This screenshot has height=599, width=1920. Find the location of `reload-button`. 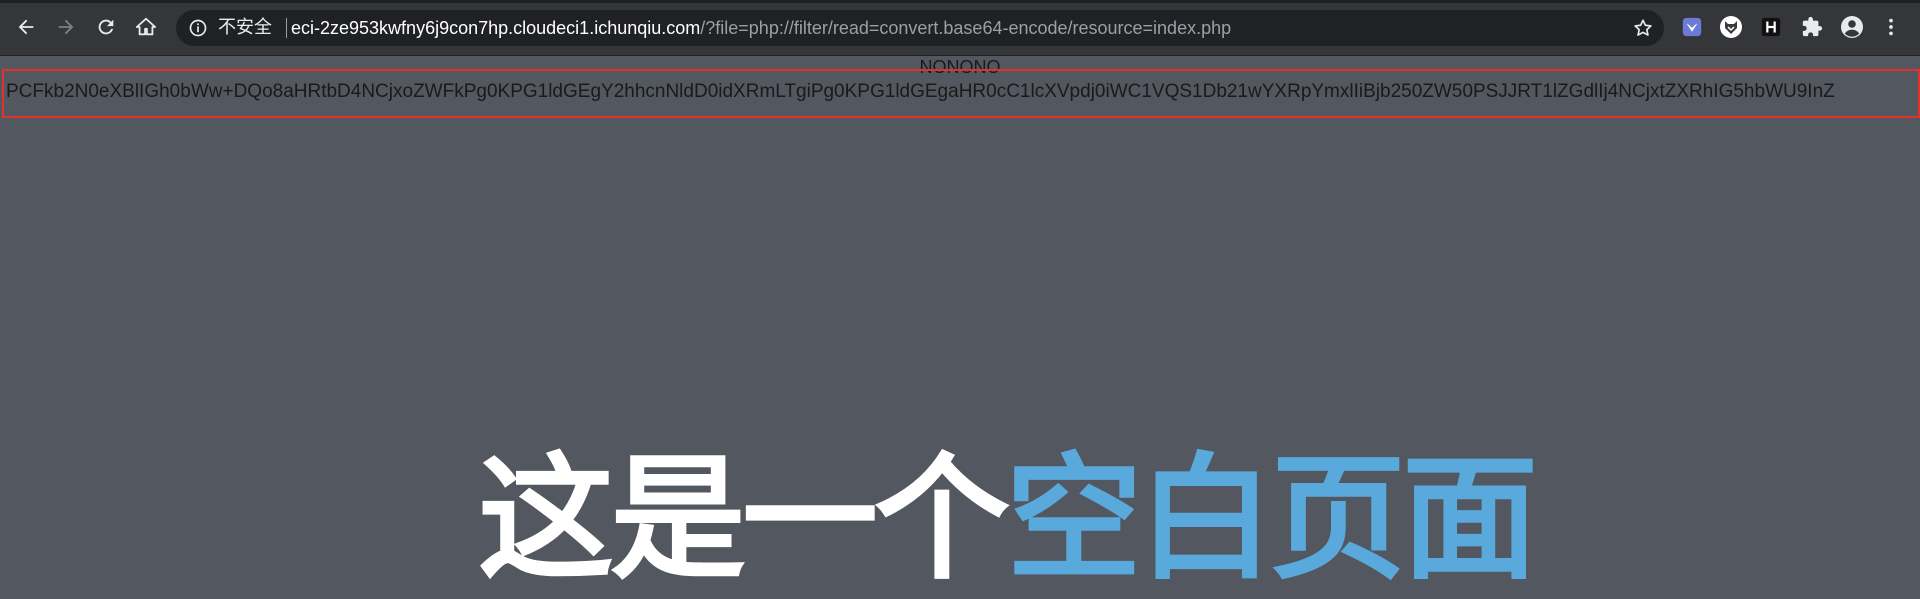

reload-button is located at coordinates (106, 27).